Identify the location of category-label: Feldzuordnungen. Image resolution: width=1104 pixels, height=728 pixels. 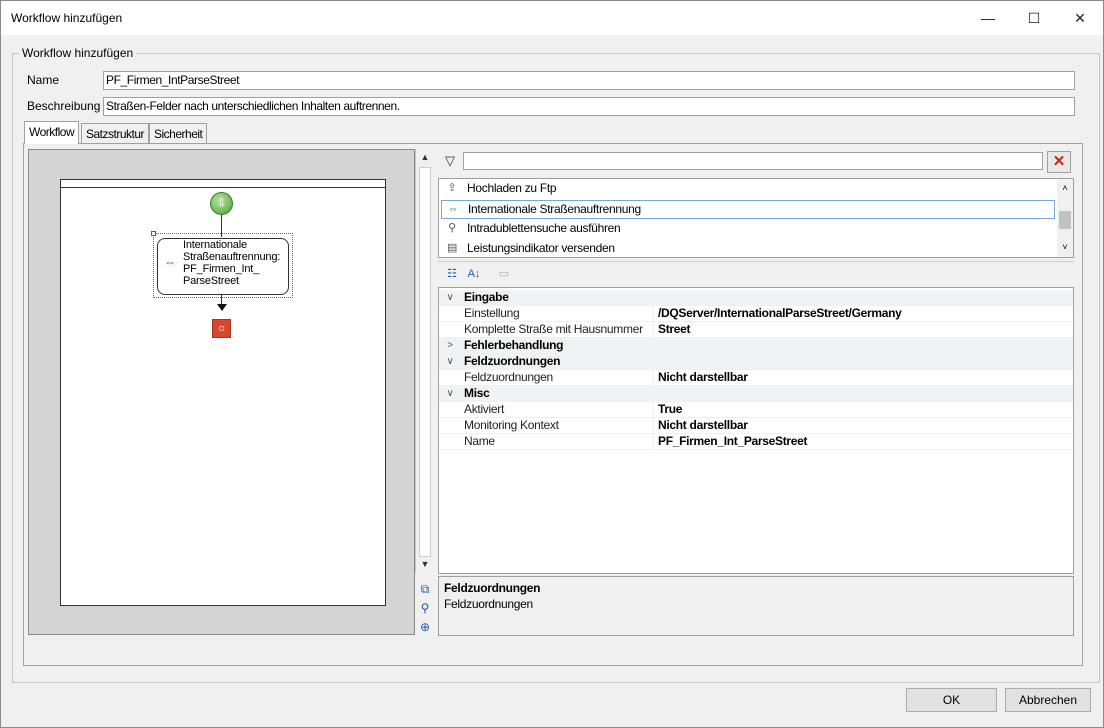
(512, 361).